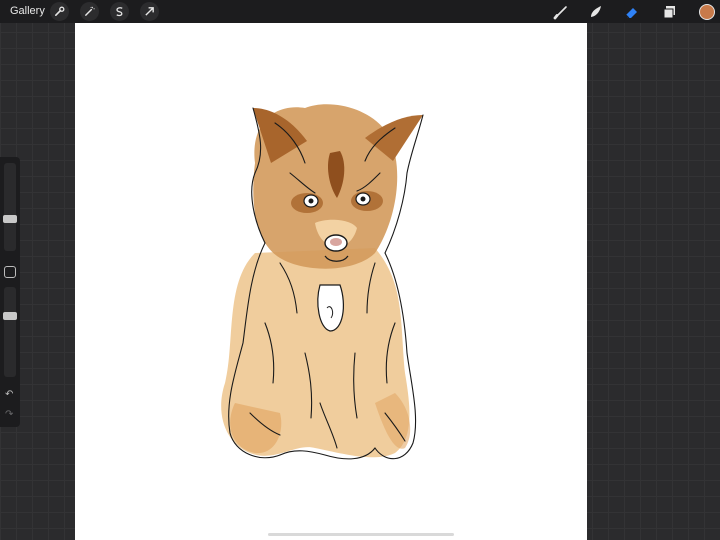 This screenshot has height=540, width=720. What do you see at coordinates (10, 332) in the screenshot?
I see `opacity-slider` at bounding box center [10, 332].